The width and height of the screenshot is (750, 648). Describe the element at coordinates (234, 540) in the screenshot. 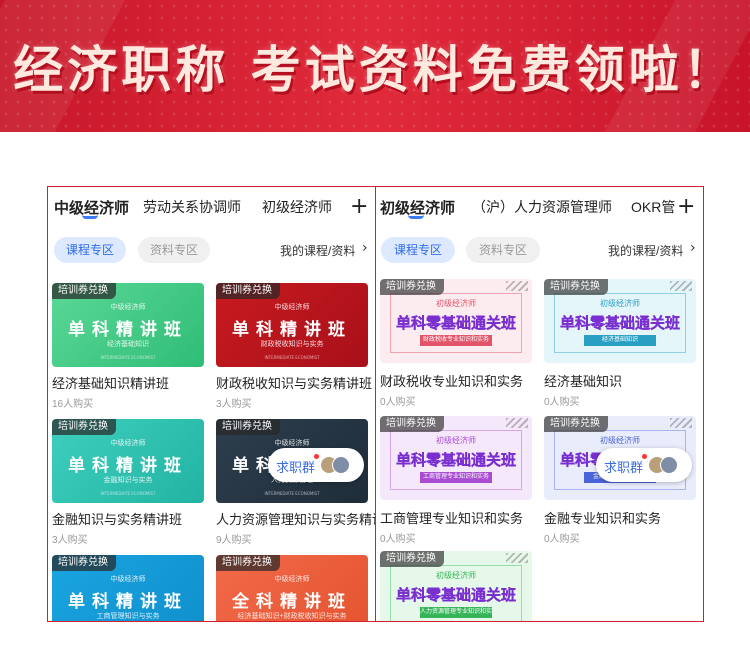

I see `purchase-count: 9人购买` at that location.